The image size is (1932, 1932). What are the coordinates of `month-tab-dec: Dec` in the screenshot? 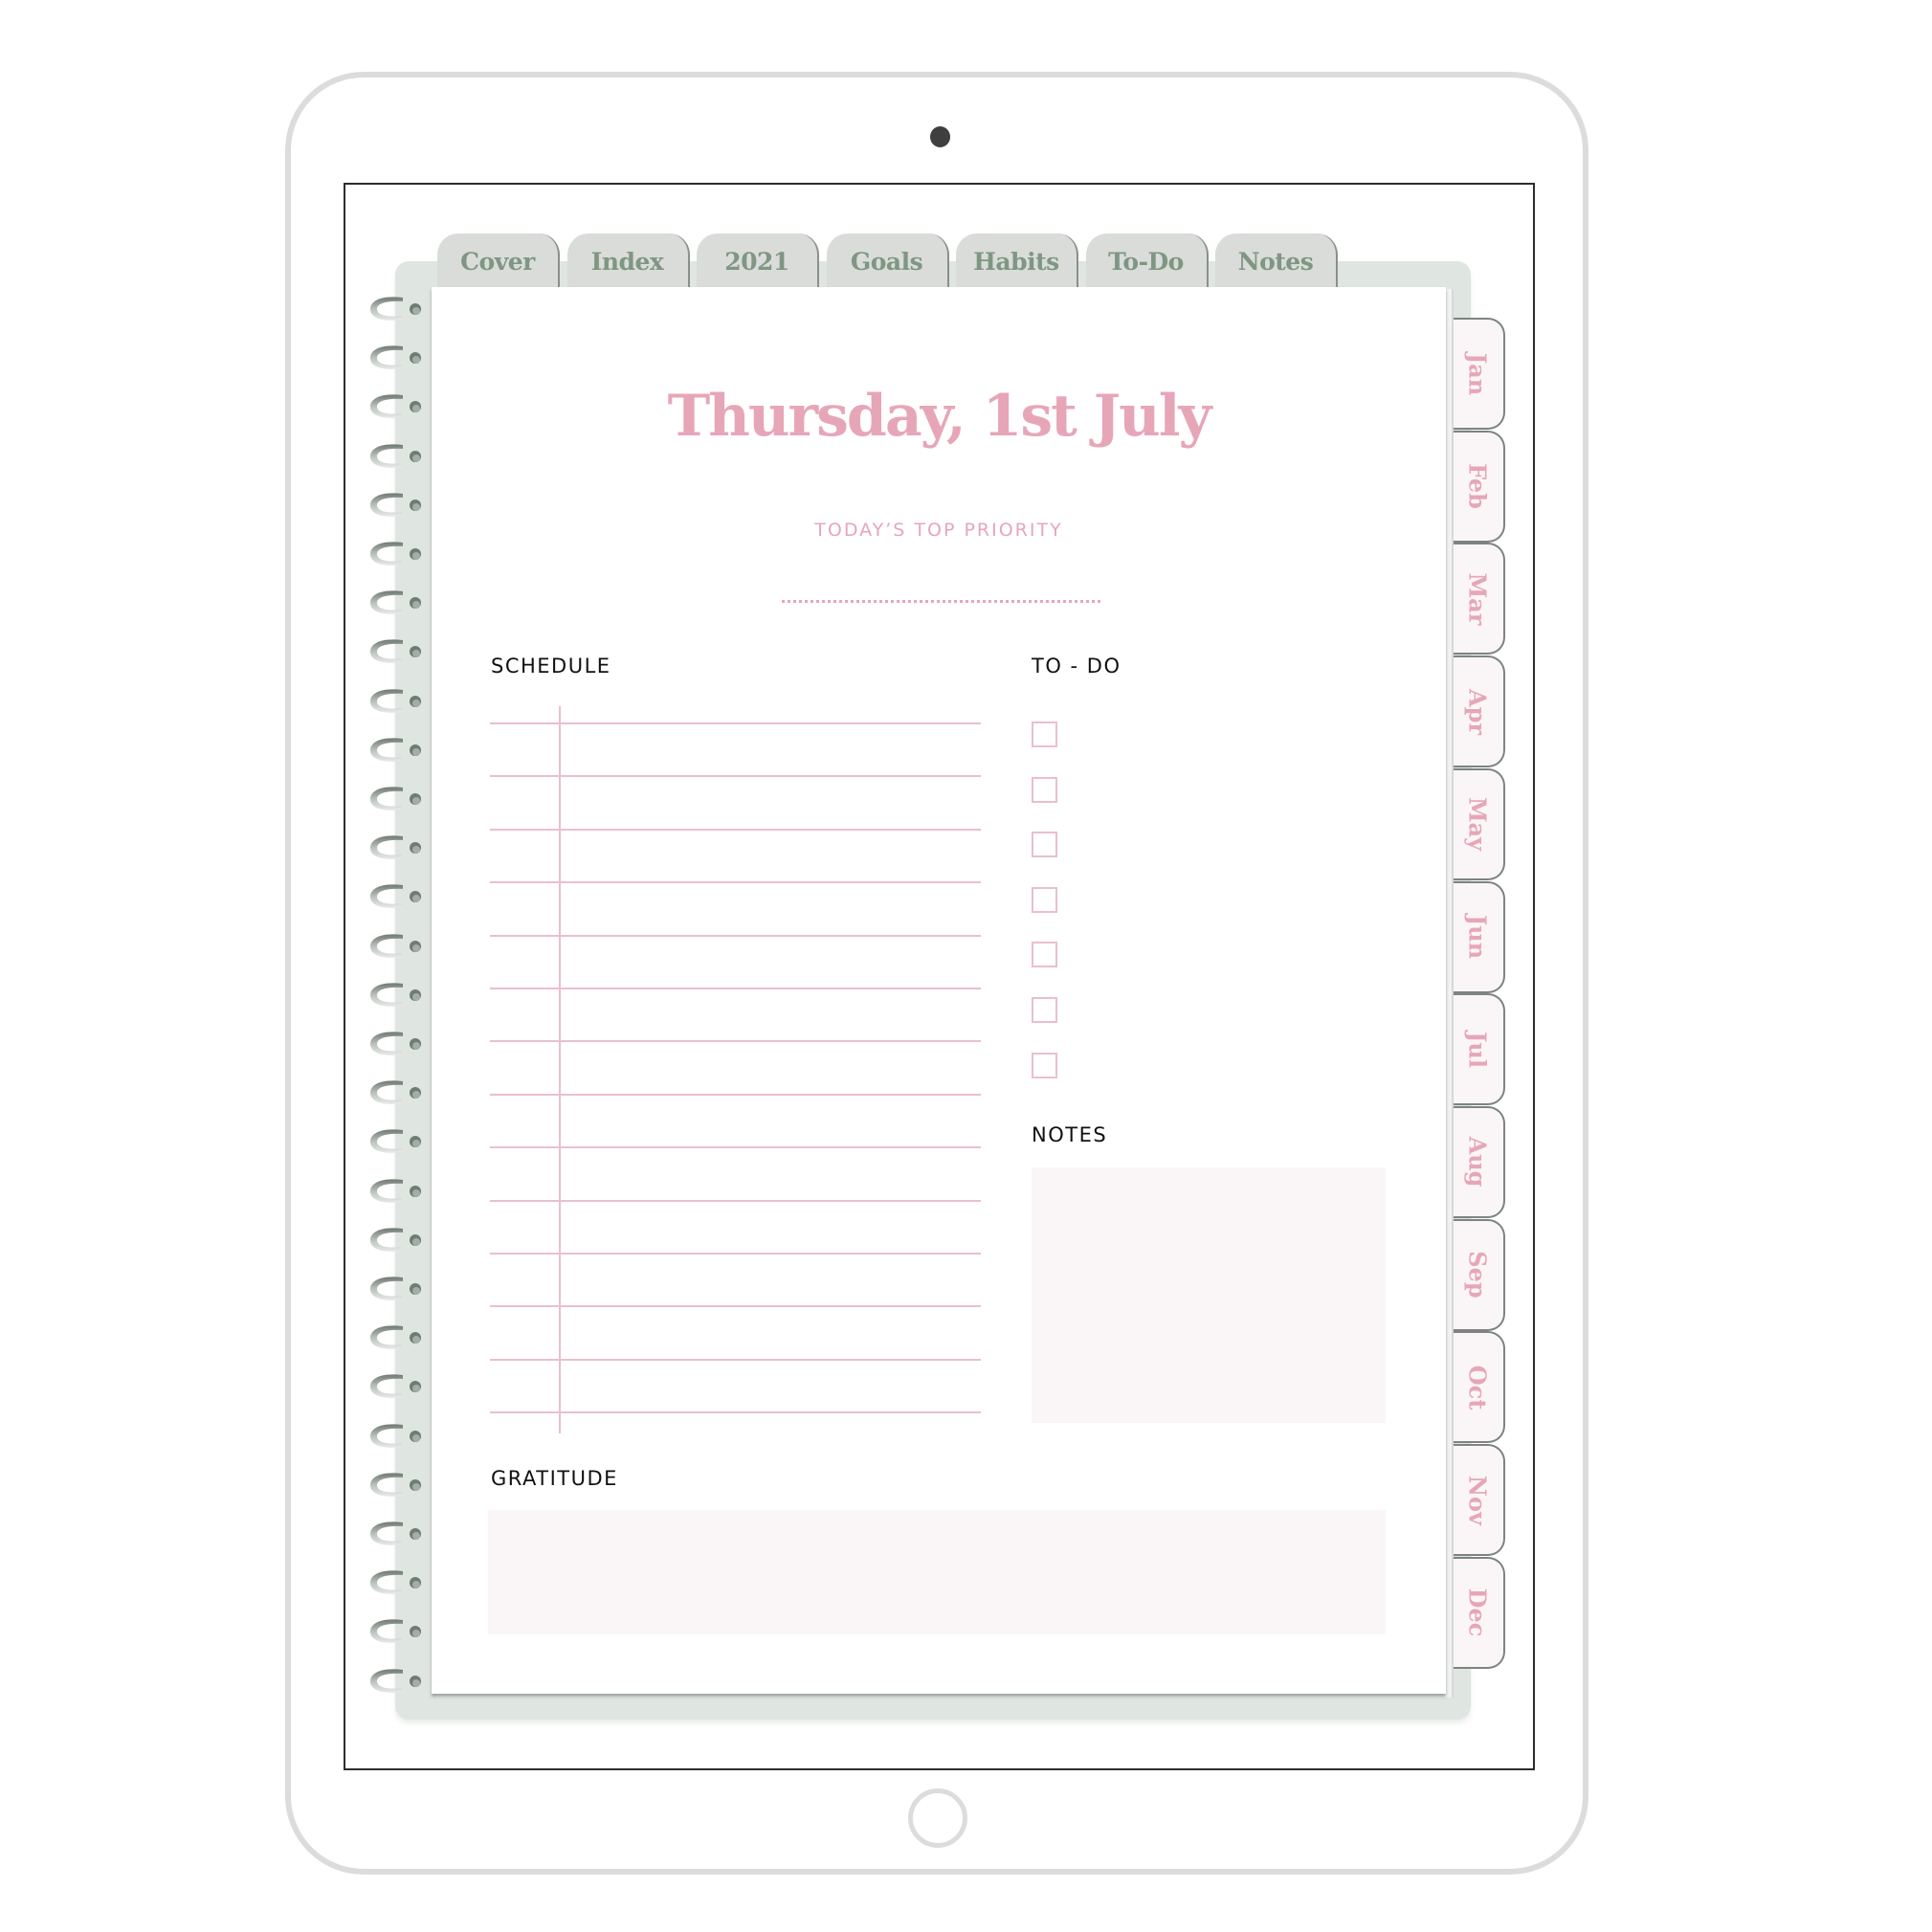 It's located at (1478, 1612).